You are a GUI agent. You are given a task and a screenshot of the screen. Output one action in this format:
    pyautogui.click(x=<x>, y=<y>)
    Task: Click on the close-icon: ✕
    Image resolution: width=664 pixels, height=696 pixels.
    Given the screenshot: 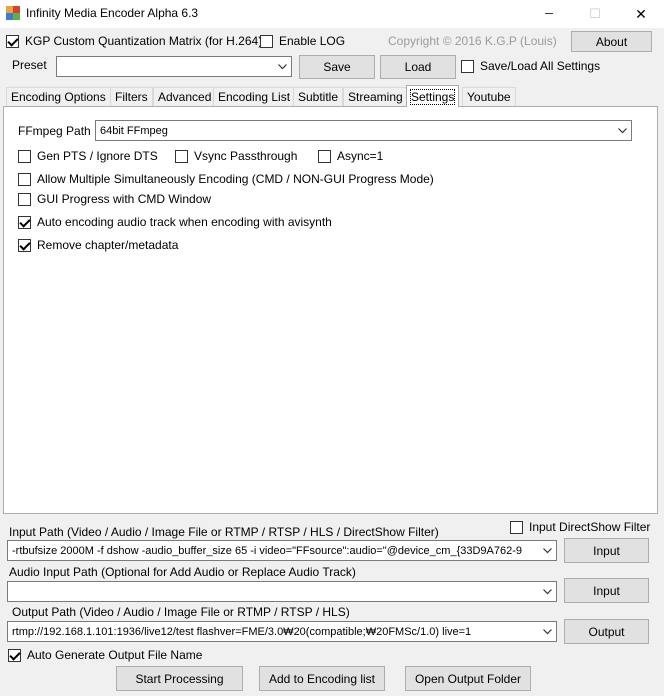 What is the action you would take?
    pyautogui.click(x=641, y=13)
    